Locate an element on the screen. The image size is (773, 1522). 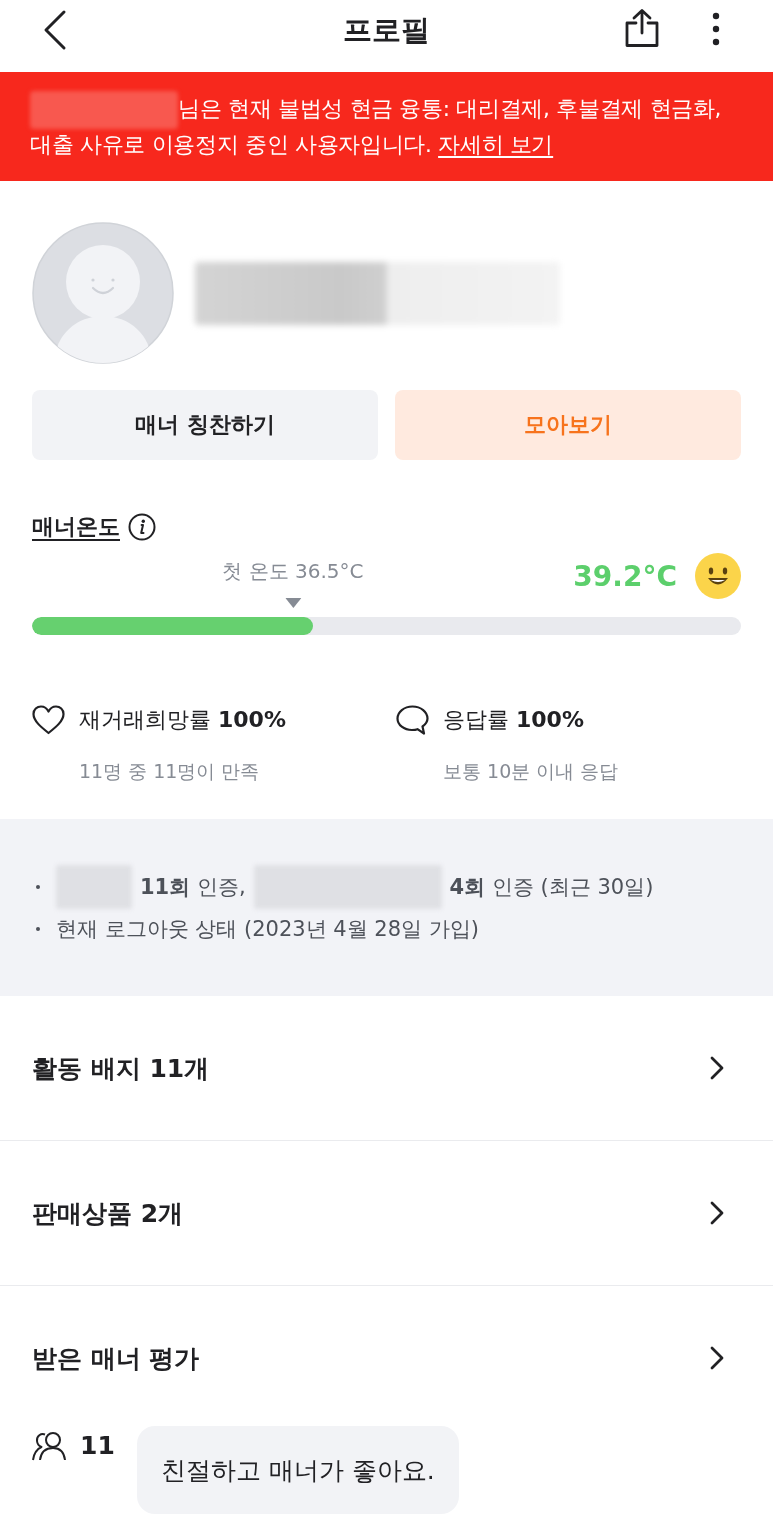
start-temperature-label: 첫 온도 36.5°C is located at coordinates (293, 571).